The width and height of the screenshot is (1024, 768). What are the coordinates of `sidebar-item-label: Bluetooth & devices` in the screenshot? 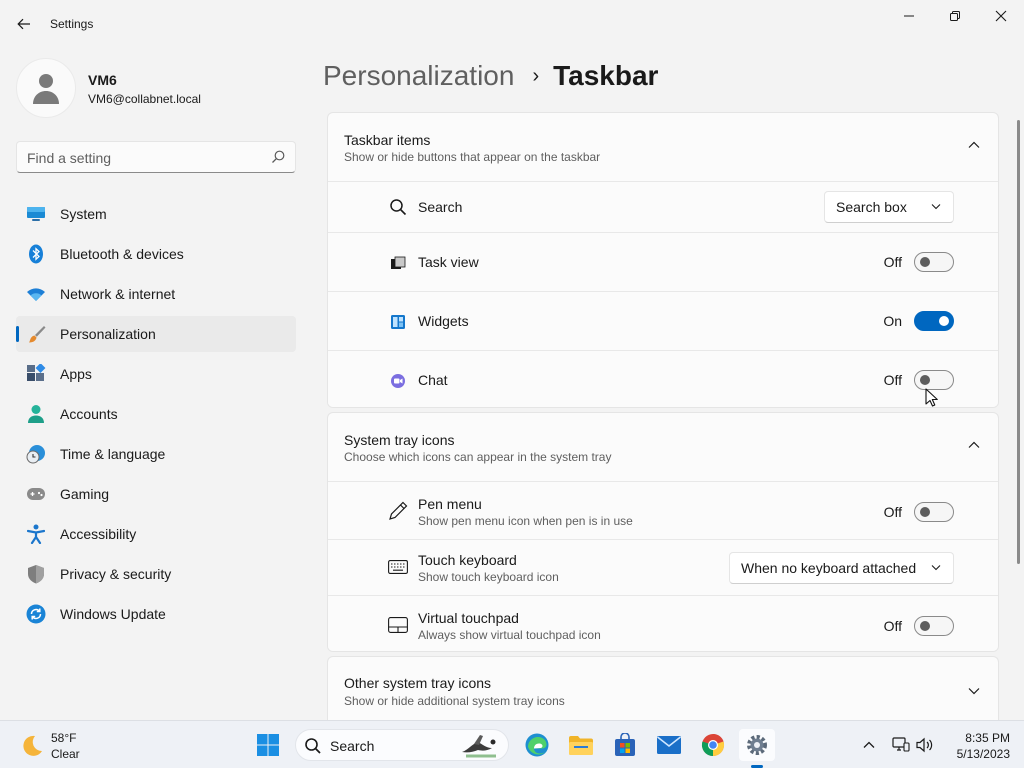 It's located at (122, 254).